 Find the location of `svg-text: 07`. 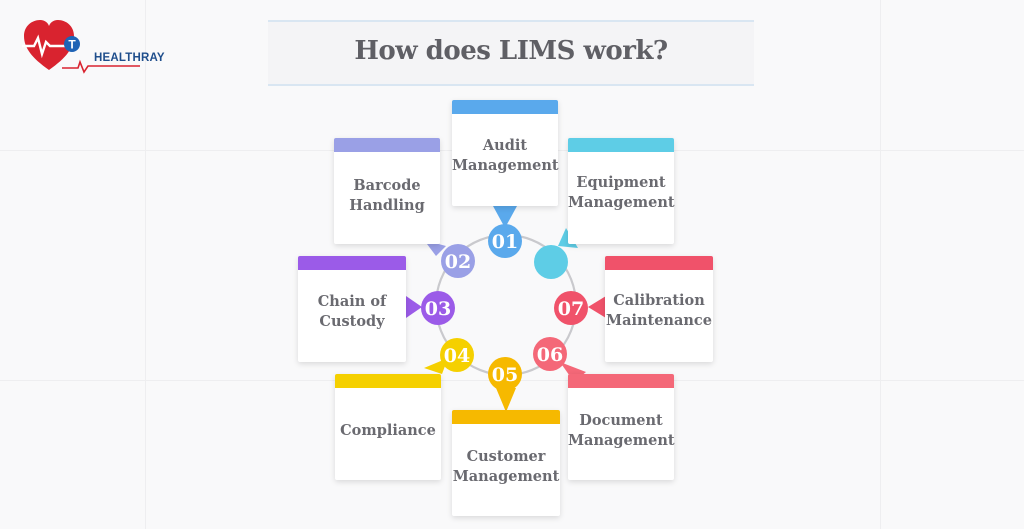

svg-text: 07 is located at coordinates (571, 309).